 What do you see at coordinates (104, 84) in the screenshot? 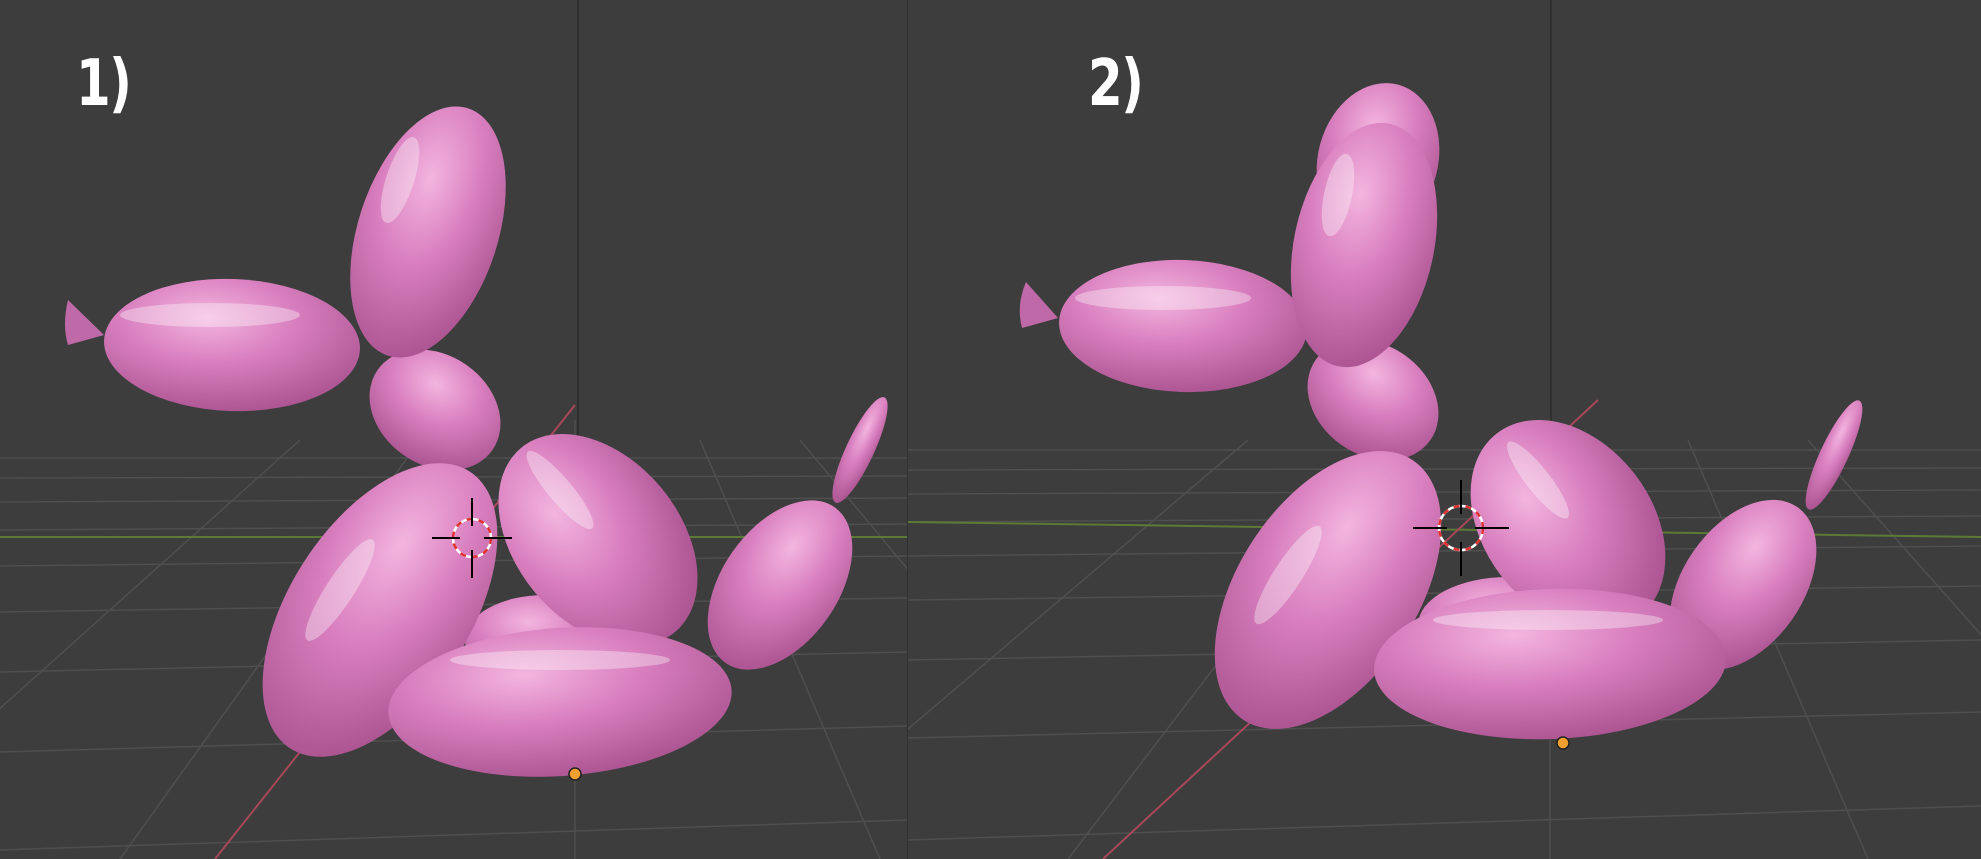
I see `panel-label-1: 1)` at bounding box center [104, 84].